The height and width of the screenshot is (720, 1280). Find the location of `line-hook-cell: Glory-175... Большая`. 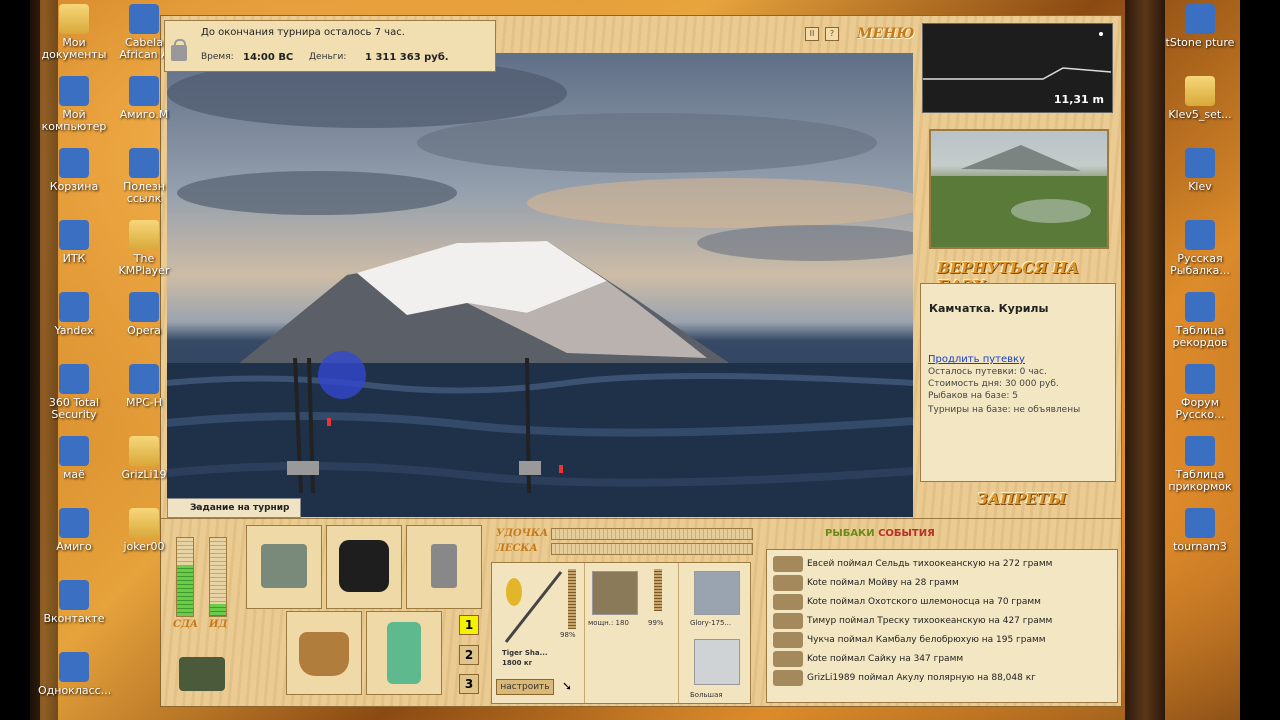

line-hook-cell: Glory-175... Большая is located at coordinates (714, 633).